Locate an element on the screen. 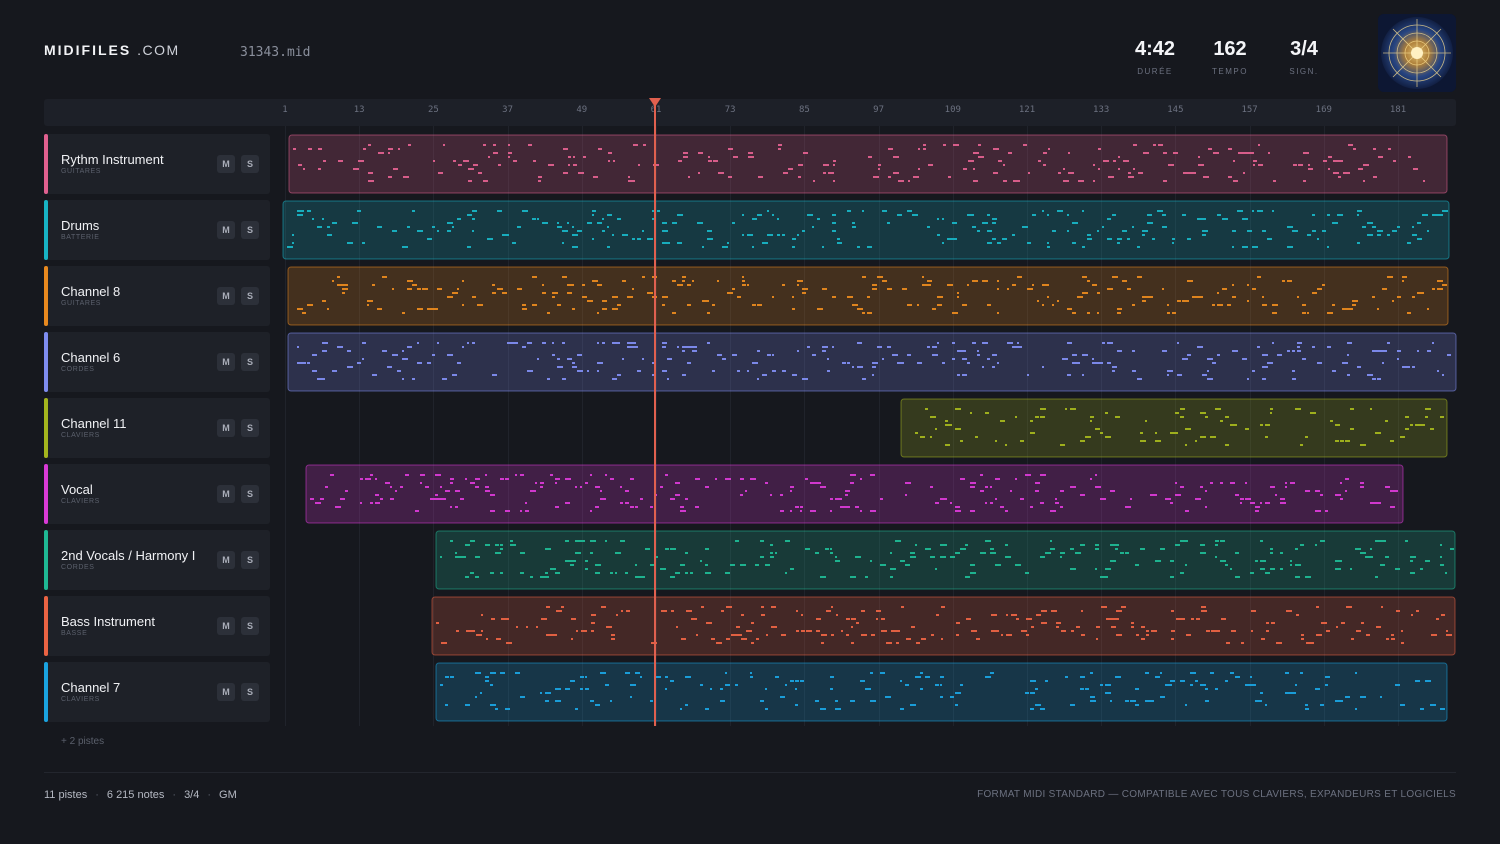  track-header: Vocal CLAVIERS M S is located at coordinates (157, 494).